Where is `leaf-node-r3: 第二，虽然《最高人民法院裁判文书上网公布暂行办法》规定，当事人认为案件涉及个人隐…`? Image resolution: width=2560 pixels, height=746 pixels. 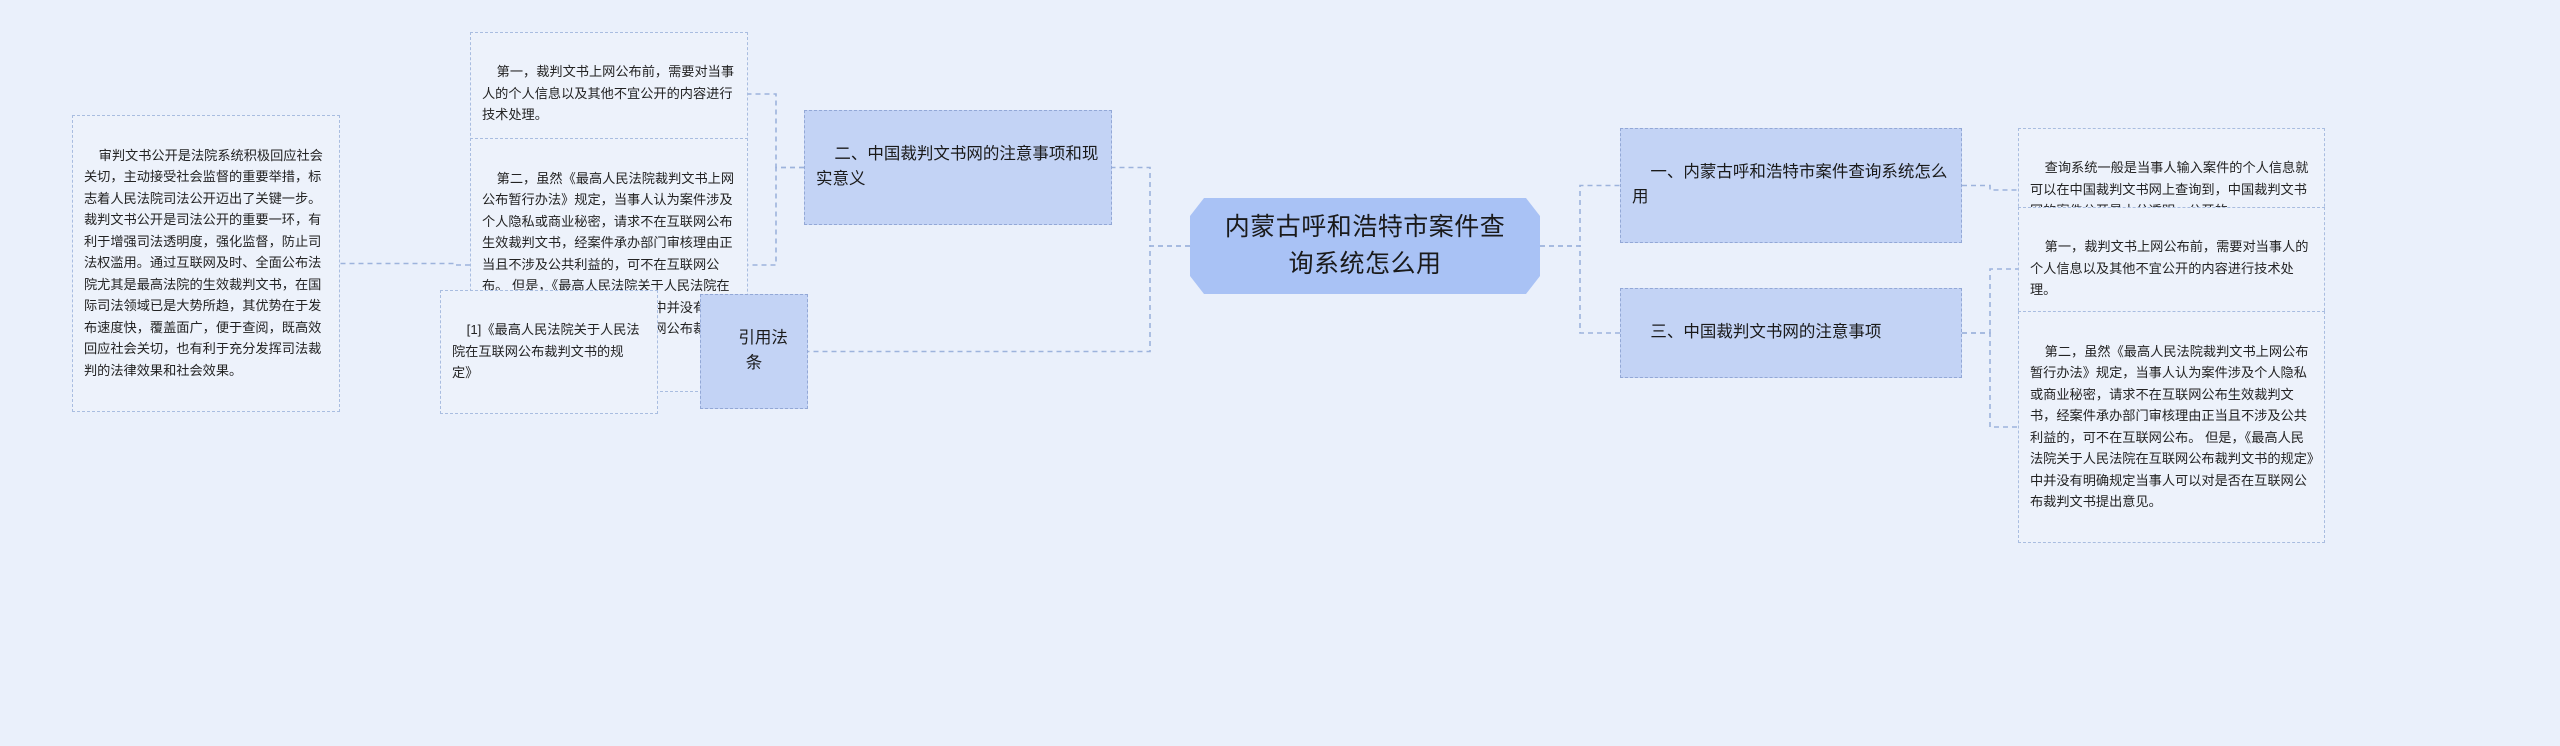
leaf-node-r3: 第二，虽然《最高人民法院裁判文书上网公布暂行办法》规定，当事人认为案件涉及个人隐… is located at coordinates (2171, 427).